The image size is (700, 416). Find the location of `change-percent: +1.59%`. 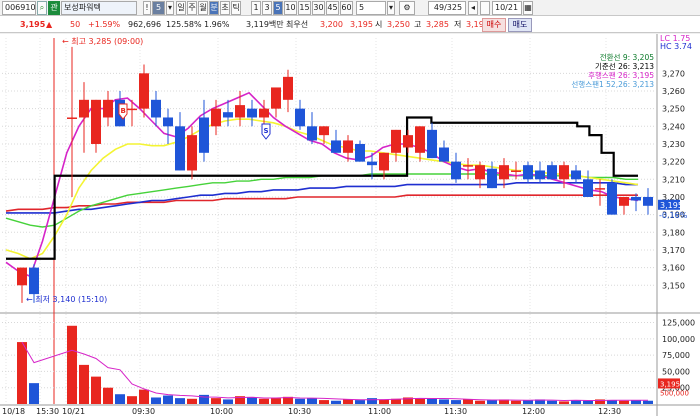

change-percent: +1.59% is located at coordinates (104, 24).